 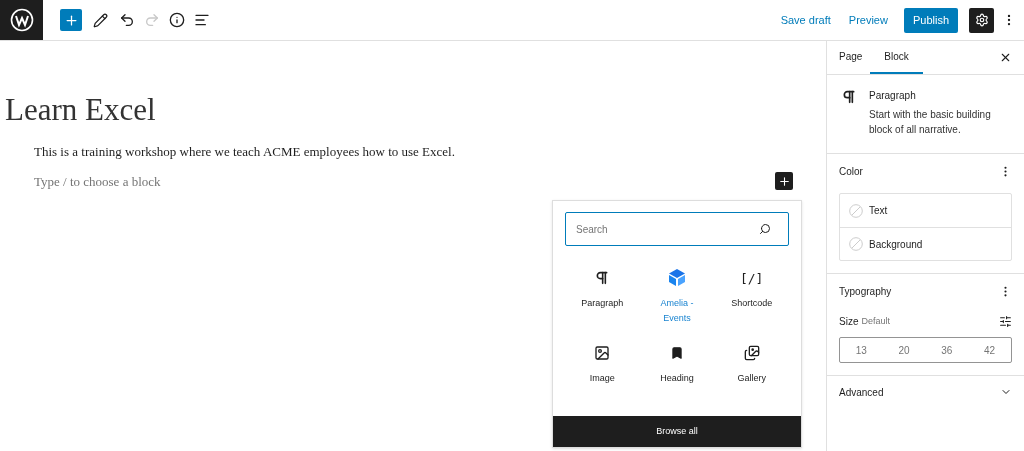 I want to click on sidebar-tab: Page, so click(x=851, y=57).